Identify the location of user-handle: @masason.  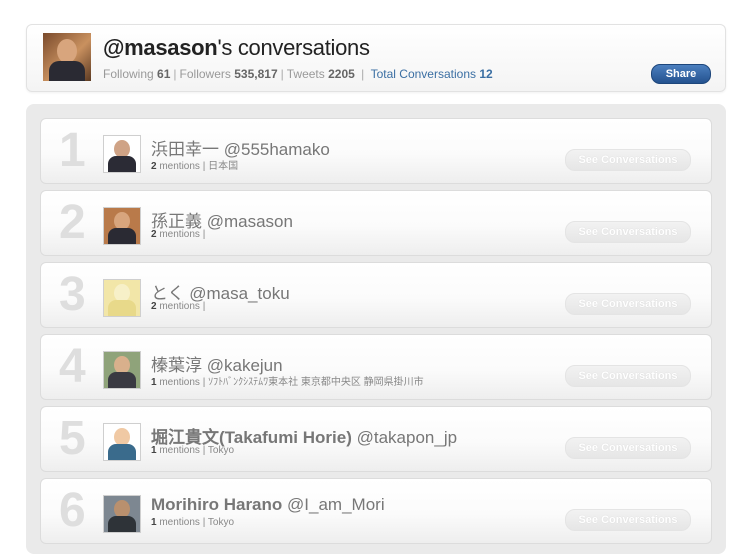
(250, 221).